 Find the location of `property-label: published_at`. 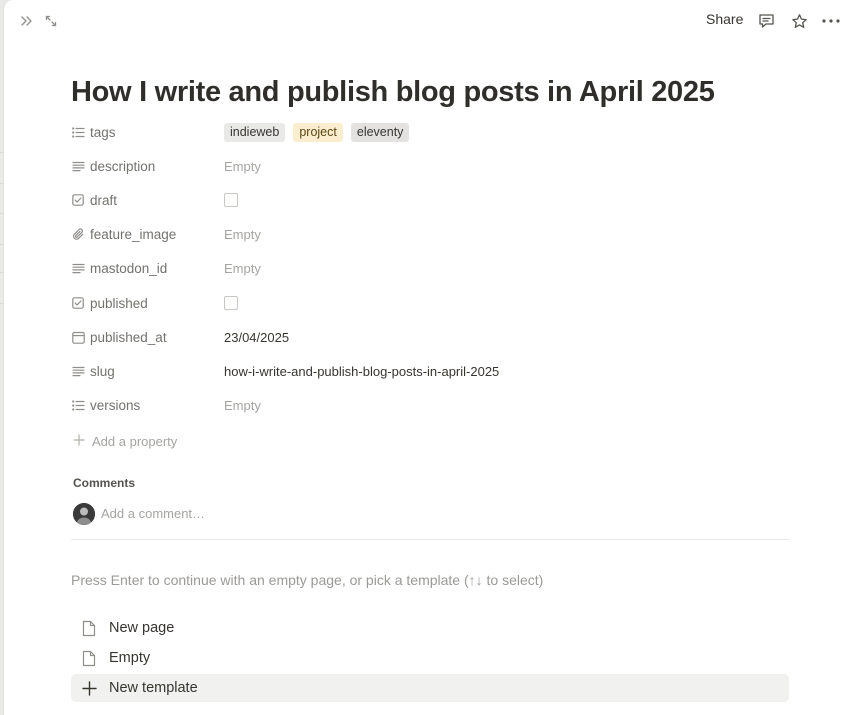

property-label: published_at is located at coordinates (128, 337).